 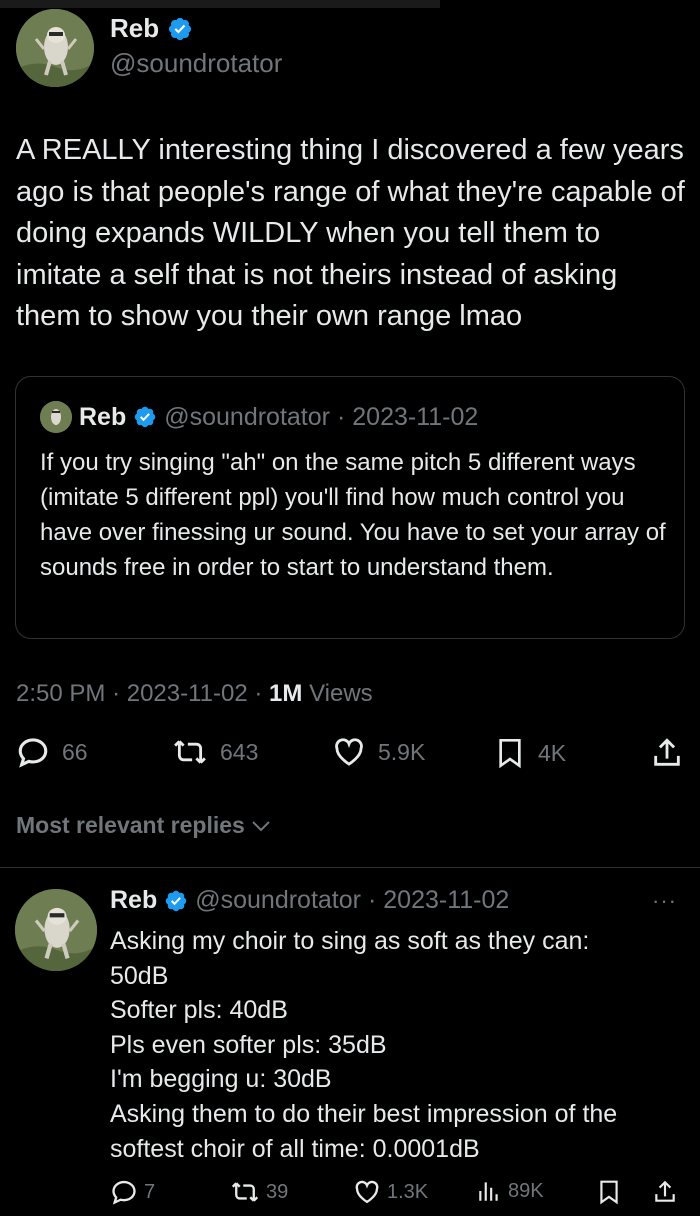 I want to click on analytics-icon, so click(x=488, y=1191).